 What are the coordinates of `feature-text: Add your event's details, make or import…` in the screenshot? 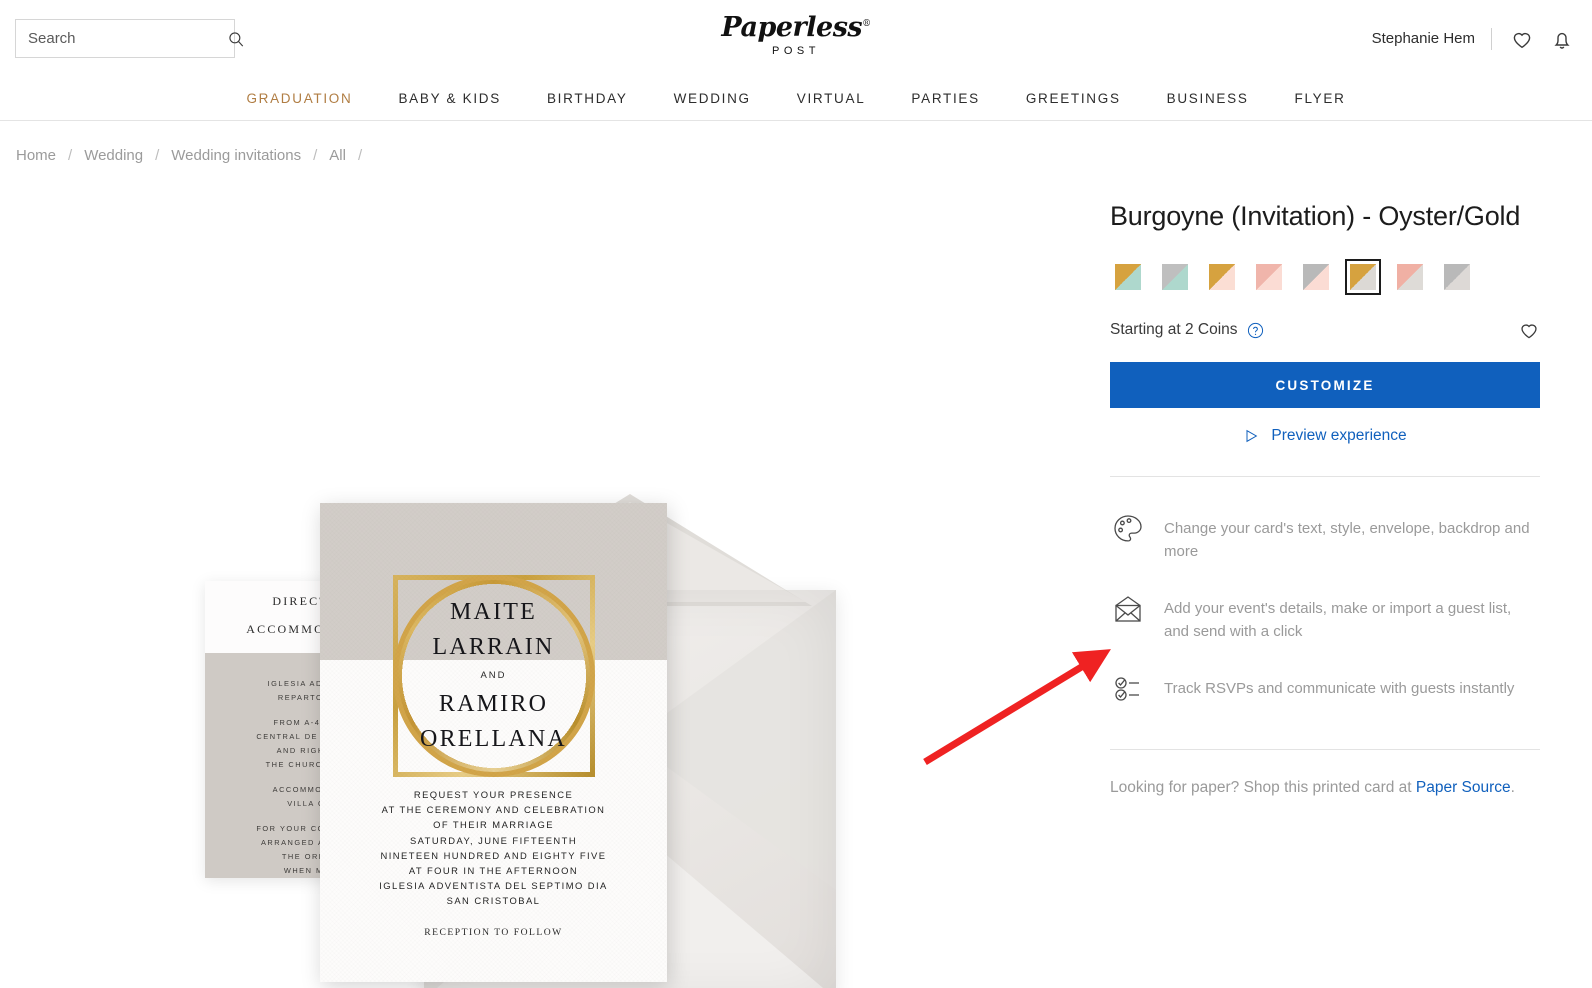 It's located at (1338, 620).